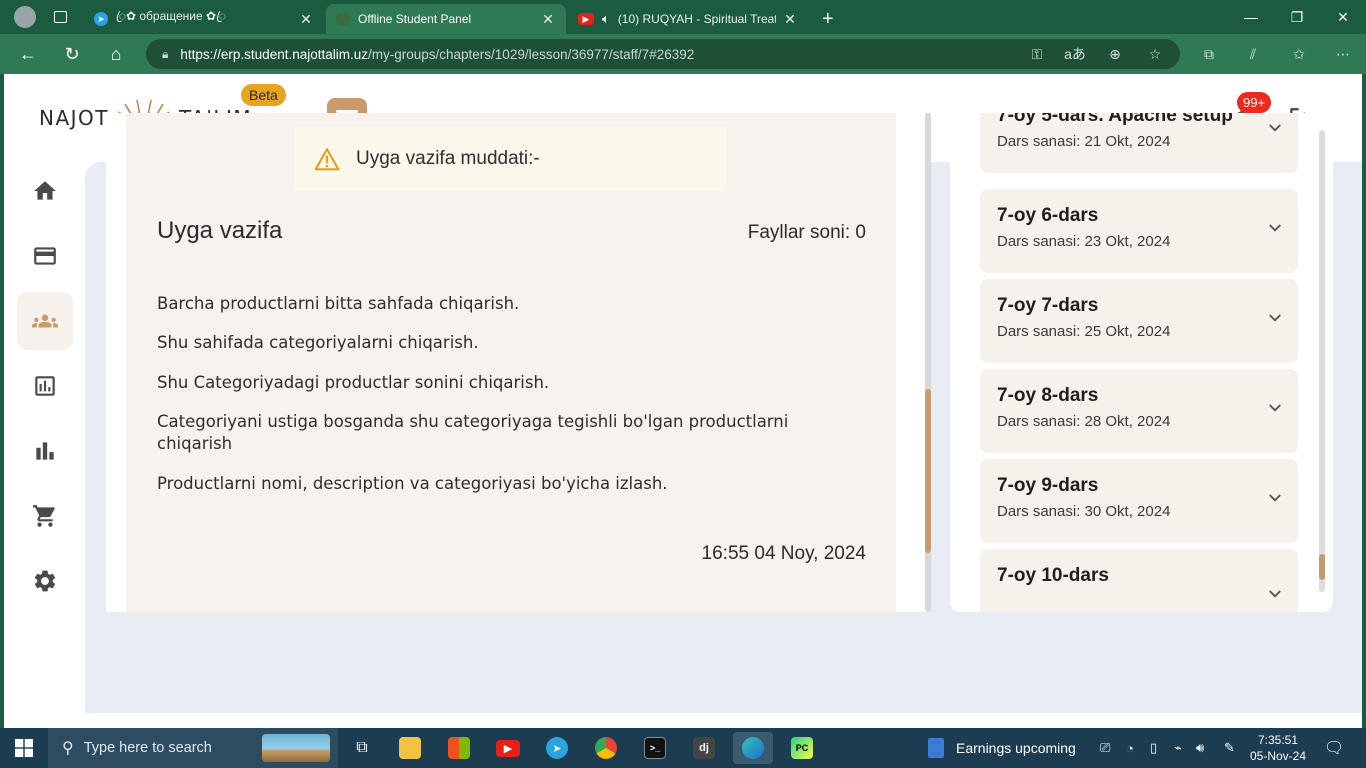 This screenshot has width=1366, height=768. Describe the element at coordinates (1139, 321) in the screenshot. I see `lesson-item: 7-oy 7-dars Dars sanasi: 25 Okt, 2024` at that location.